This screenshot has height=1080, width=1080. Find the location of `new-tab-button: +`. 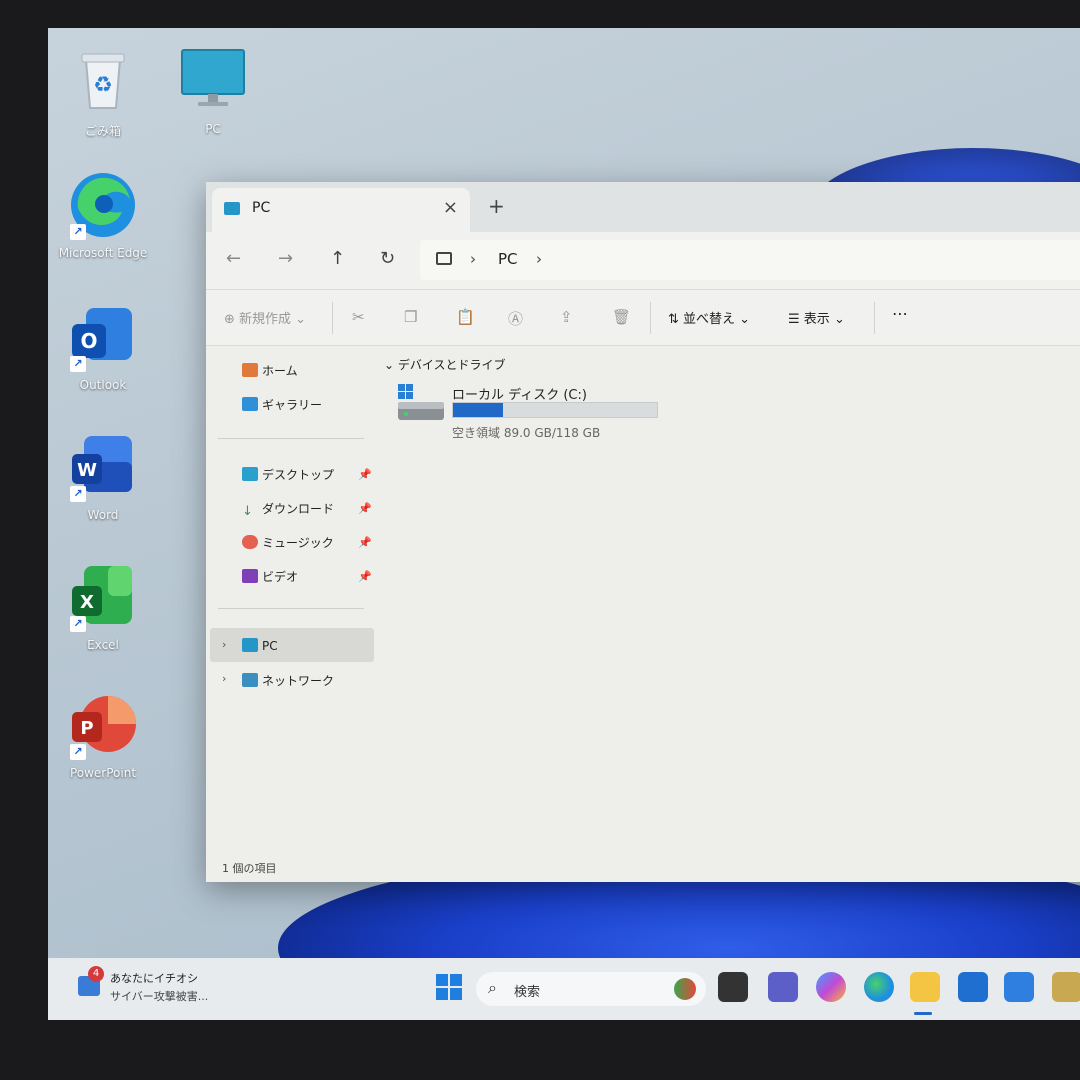

new-tab-button: + is located at coordinates (496, 206).